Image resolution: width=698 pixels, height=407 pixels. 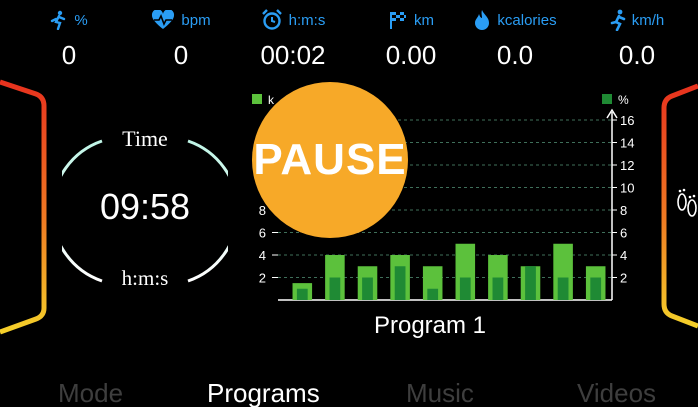 I want to click on right-tick-label: 8, so click(x=623, y=210).